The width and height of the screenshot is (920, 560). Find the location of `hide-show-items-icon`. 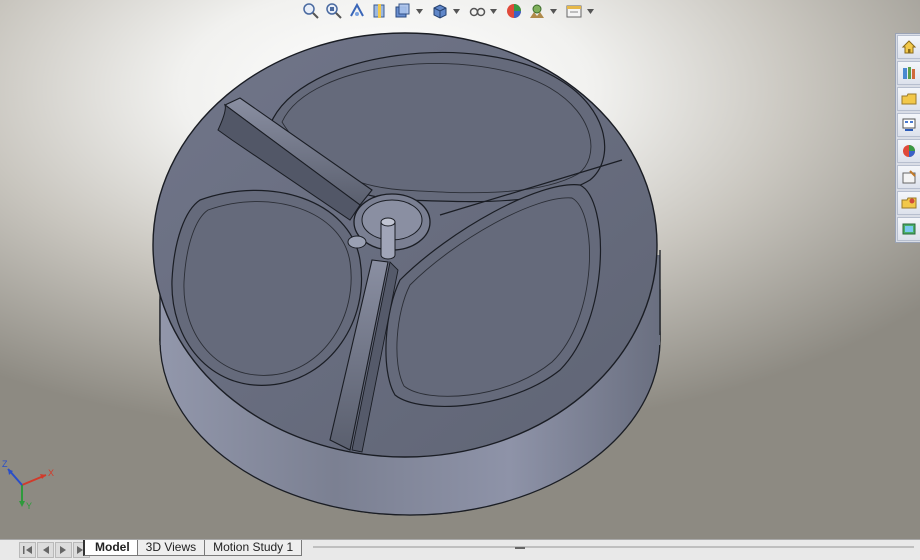

hide-show-items-icon is located at coordinates (477, 11).